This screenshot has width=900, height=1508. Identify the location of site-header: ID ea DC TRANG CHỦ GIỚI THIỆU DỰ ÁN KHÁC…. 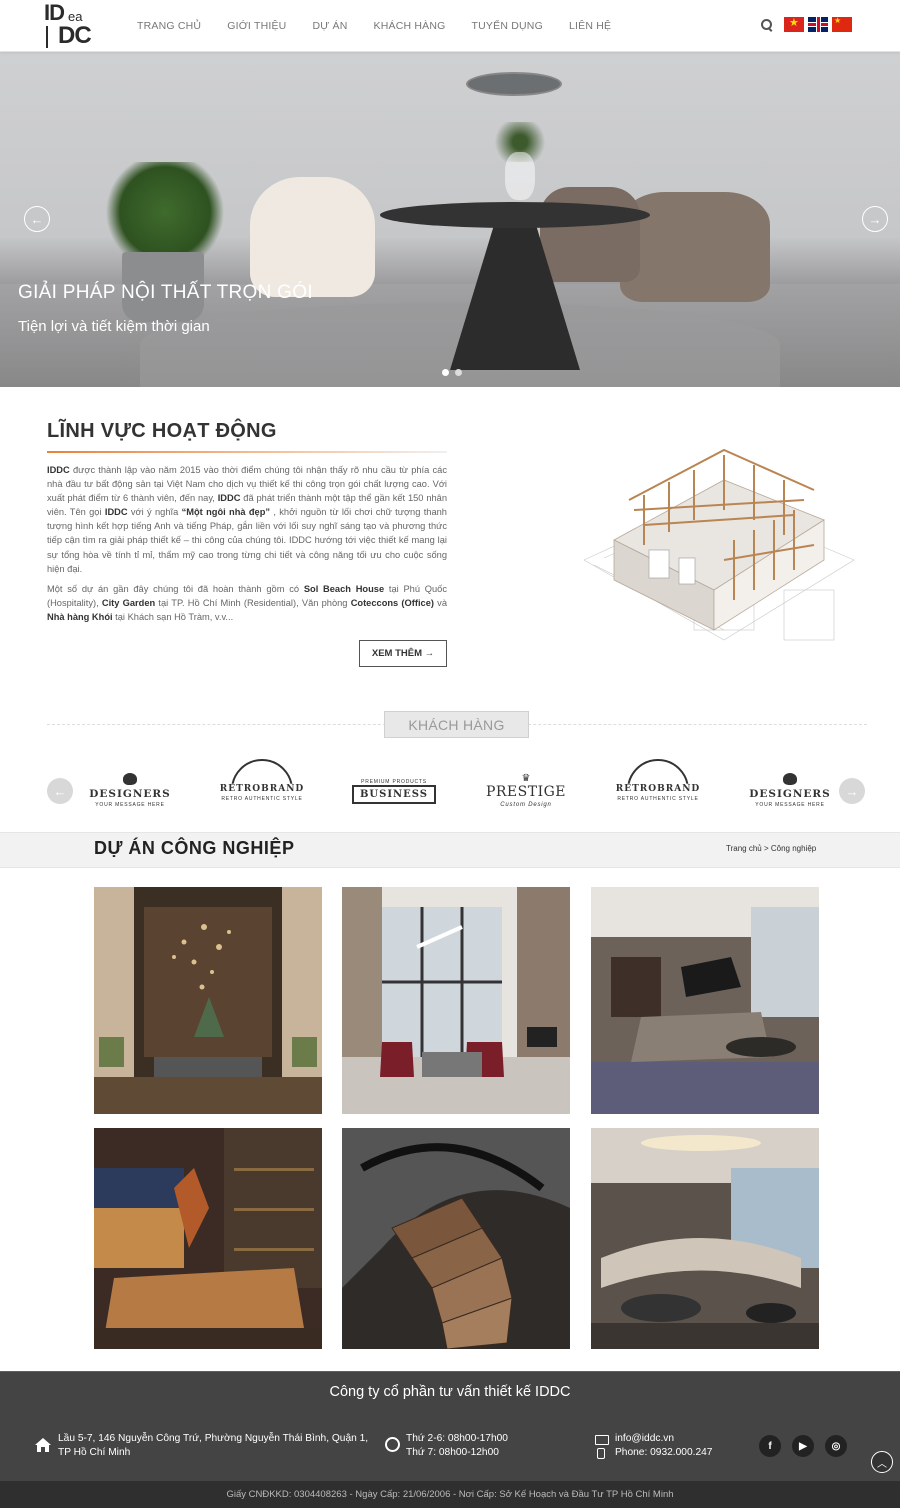
(450, 26).